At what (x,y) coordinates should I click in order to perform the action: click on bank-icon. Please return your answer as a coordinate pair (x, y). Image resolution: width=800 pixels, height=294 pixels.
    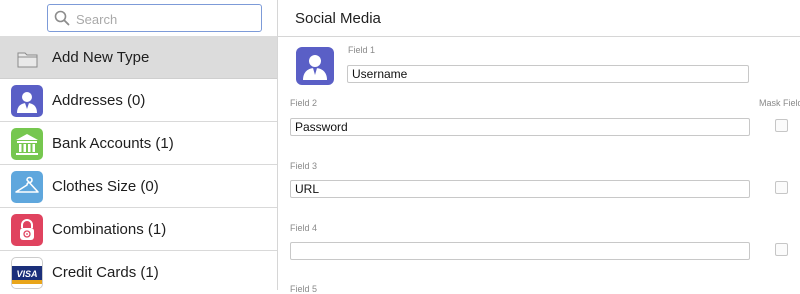
    Looking at the image, I should click on (27, 144).